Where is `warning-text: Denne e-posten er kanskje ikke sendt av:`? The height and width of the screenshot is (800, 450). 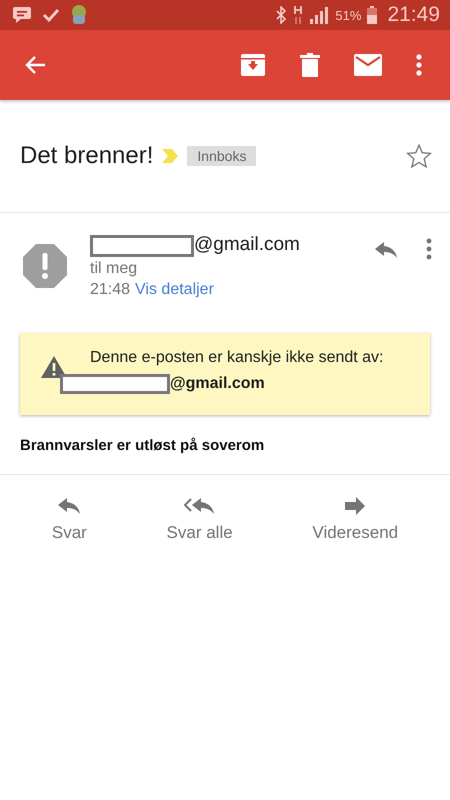
warning-text: Denne e-posten er kanskje ikke sendt av: is located at coordinates (237, 357).